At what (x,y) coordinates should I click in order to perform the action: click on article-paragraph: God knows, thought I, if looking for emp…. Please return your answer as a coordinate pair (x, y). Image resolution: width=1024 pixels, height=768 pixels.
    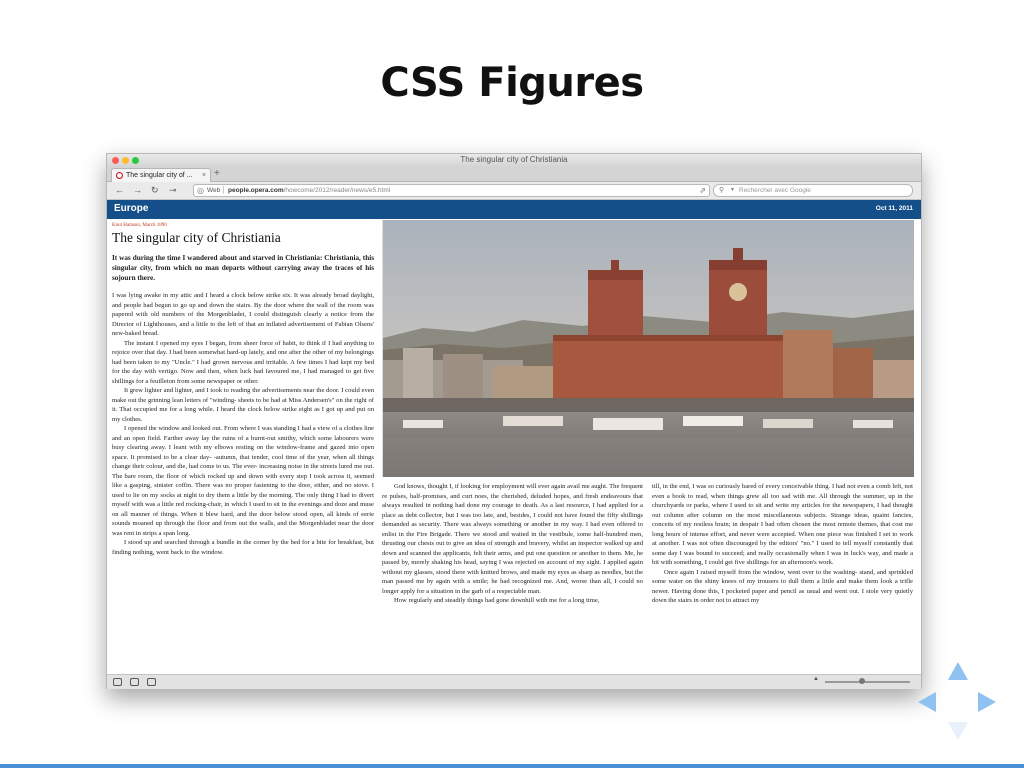
    Looking at the image, I should click on (512, 539).